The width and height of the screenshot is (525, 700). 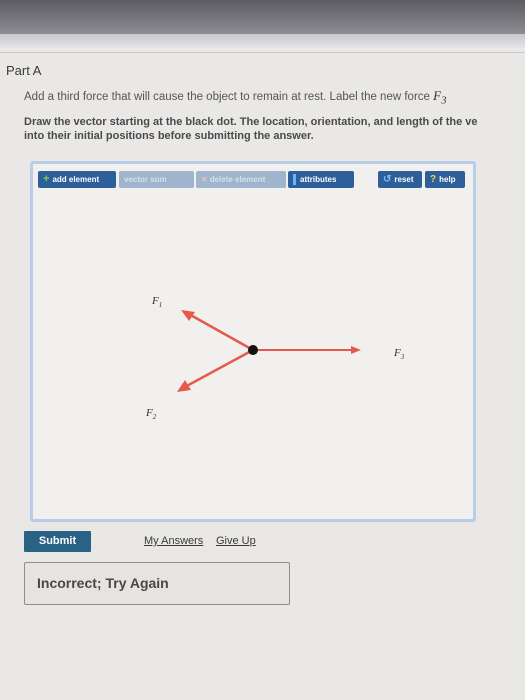 I want to click on vector-sum-button: vector sum, so click(x=156, y=179).